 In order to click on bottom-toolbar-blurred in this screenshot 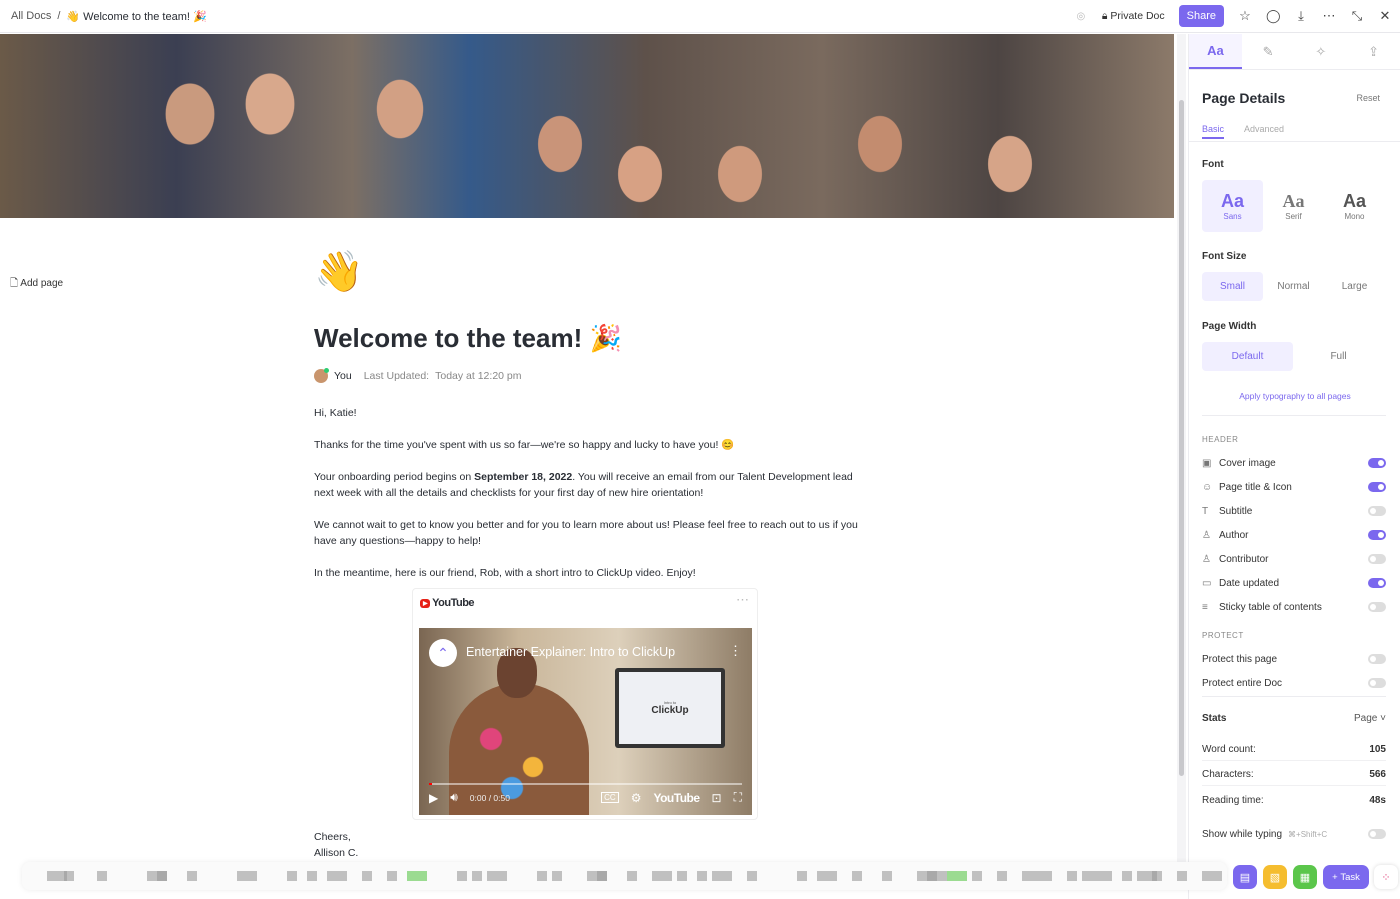, I will do `click(624, 876)`.